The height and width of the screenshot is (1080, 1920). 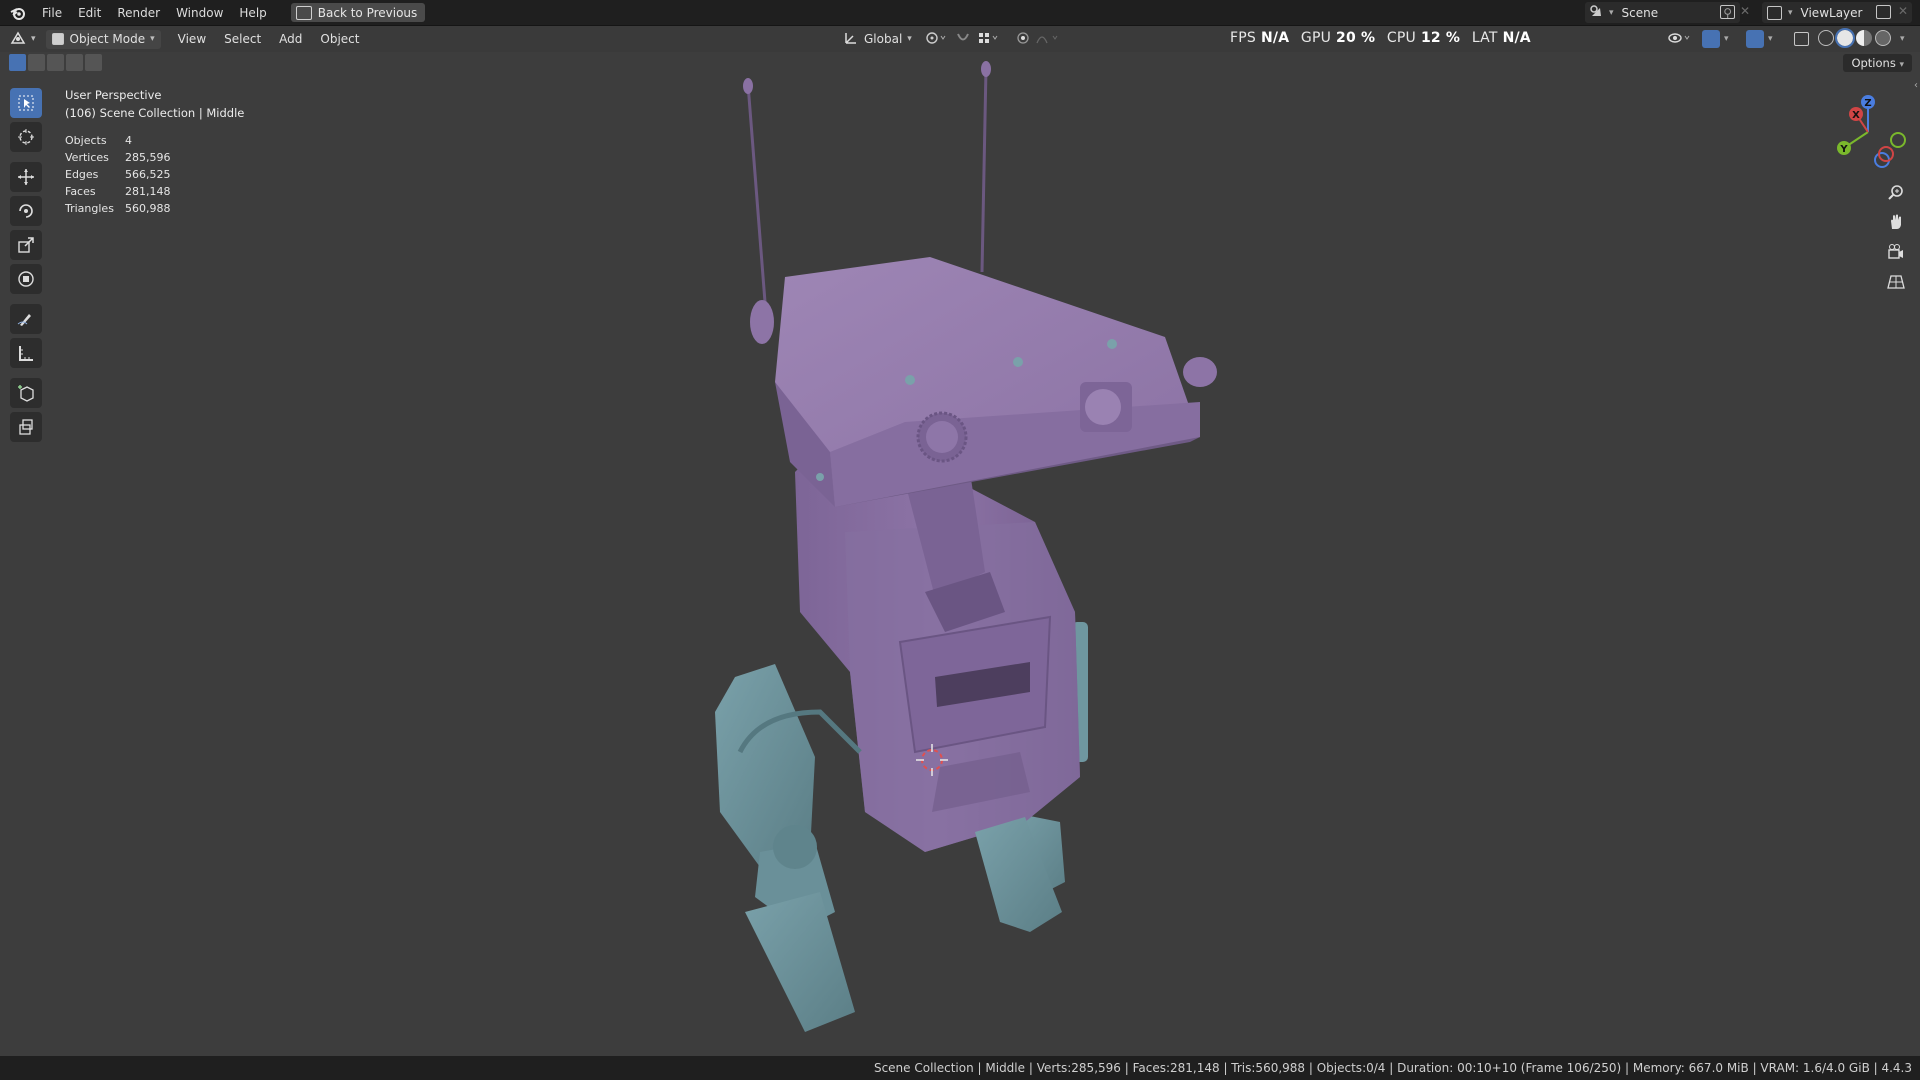 I want to click on back-to-previous-button: Back to Previous, so click(x=358, y=12).